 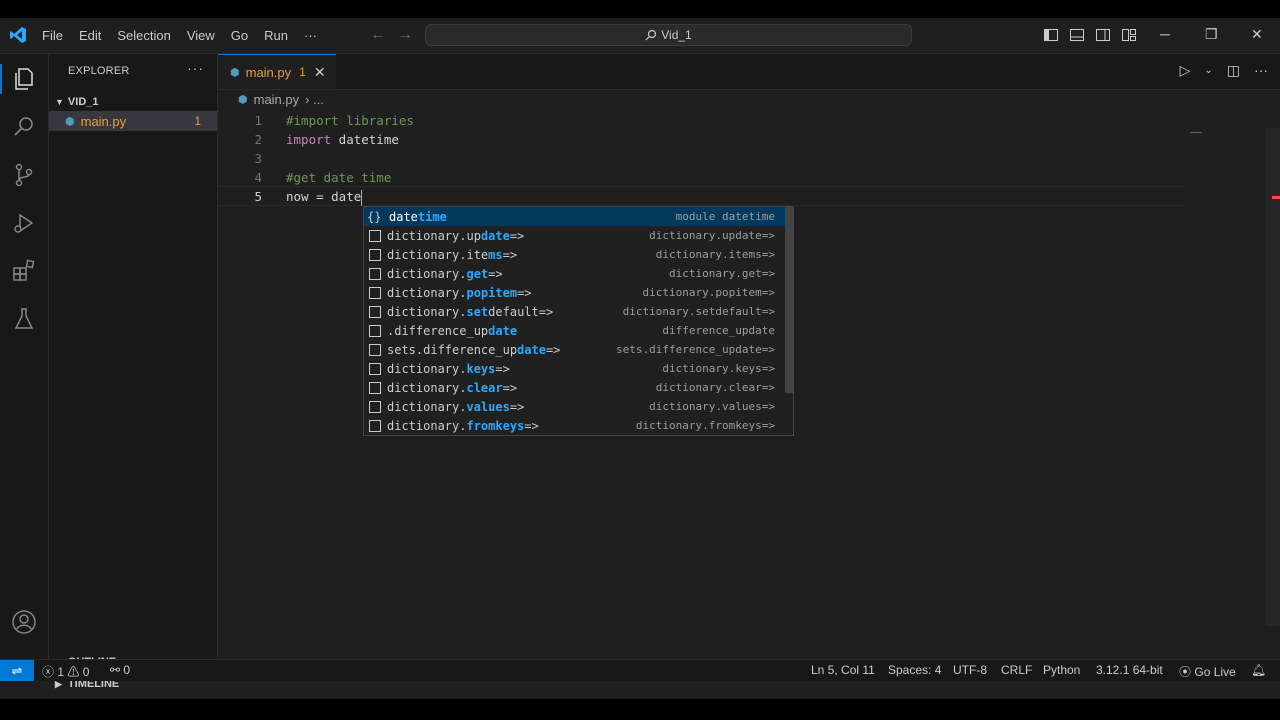 I want to click on overview-ruler, so click(x=1273, y=377).